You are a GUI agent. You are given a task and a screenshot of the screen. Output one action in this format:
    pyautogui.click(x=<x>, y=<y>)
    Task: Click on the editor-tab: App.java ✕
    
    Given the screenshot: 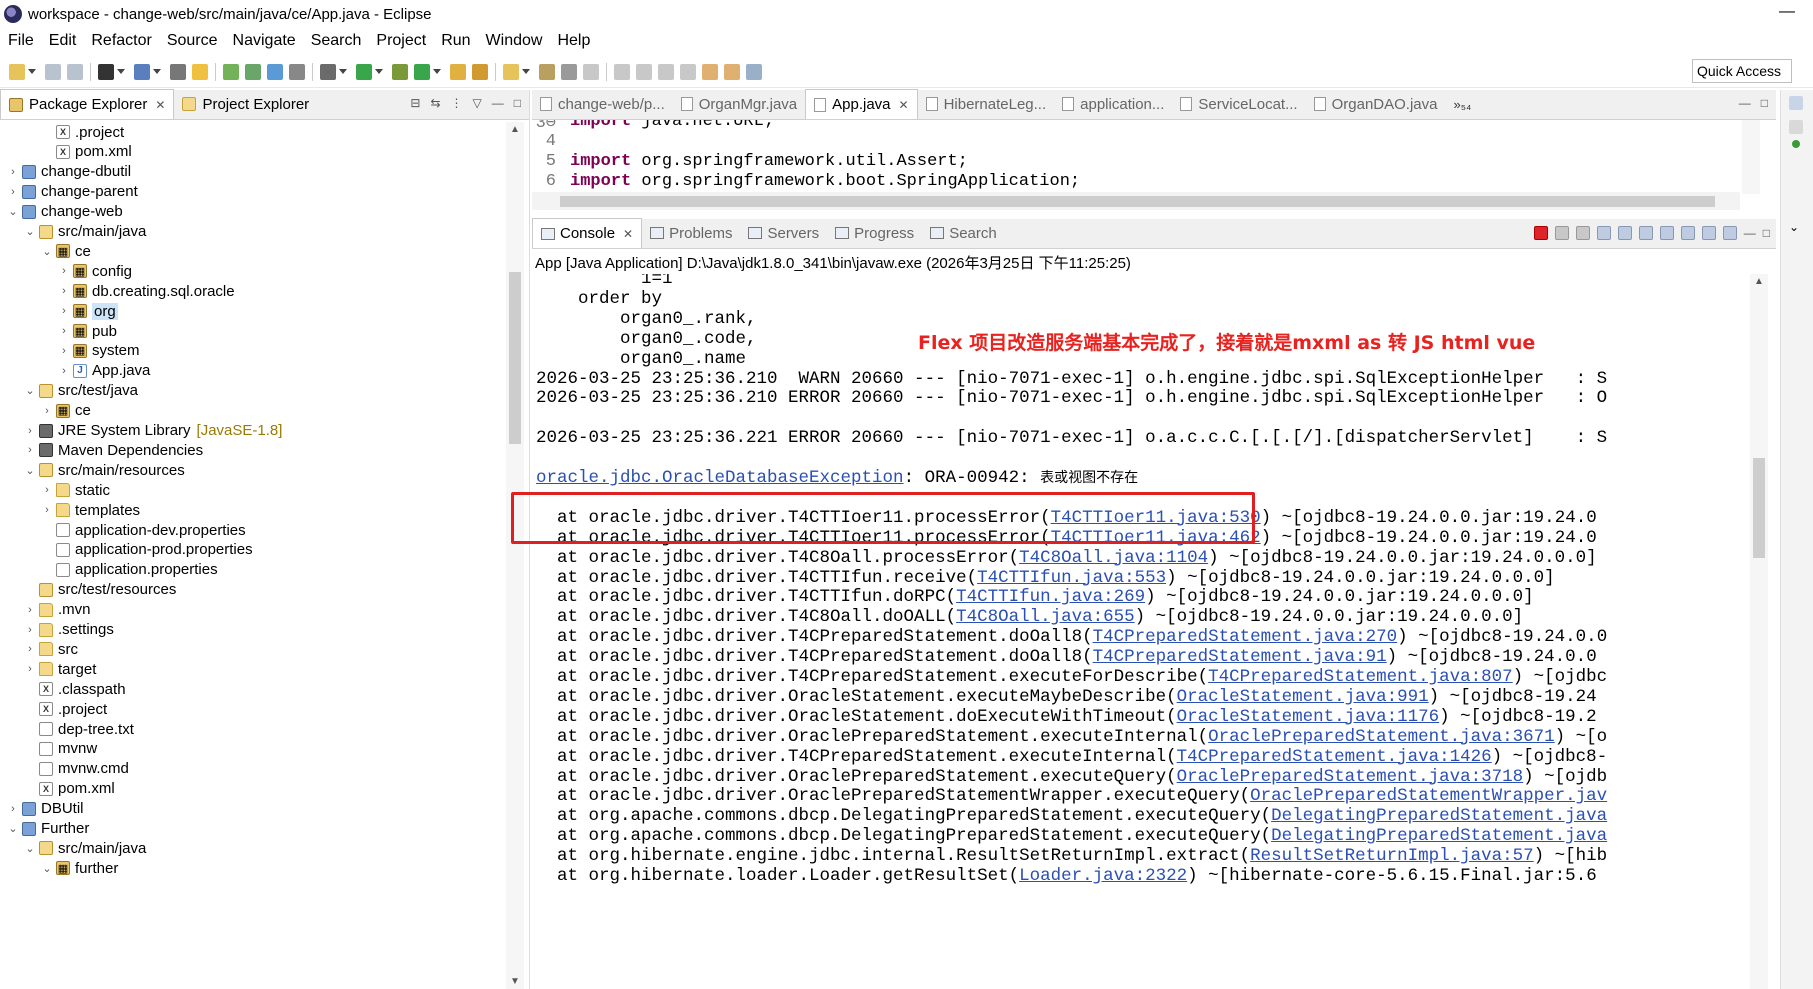 What is the action you would take?
    pyautogui.click(x=861, y=104)
    